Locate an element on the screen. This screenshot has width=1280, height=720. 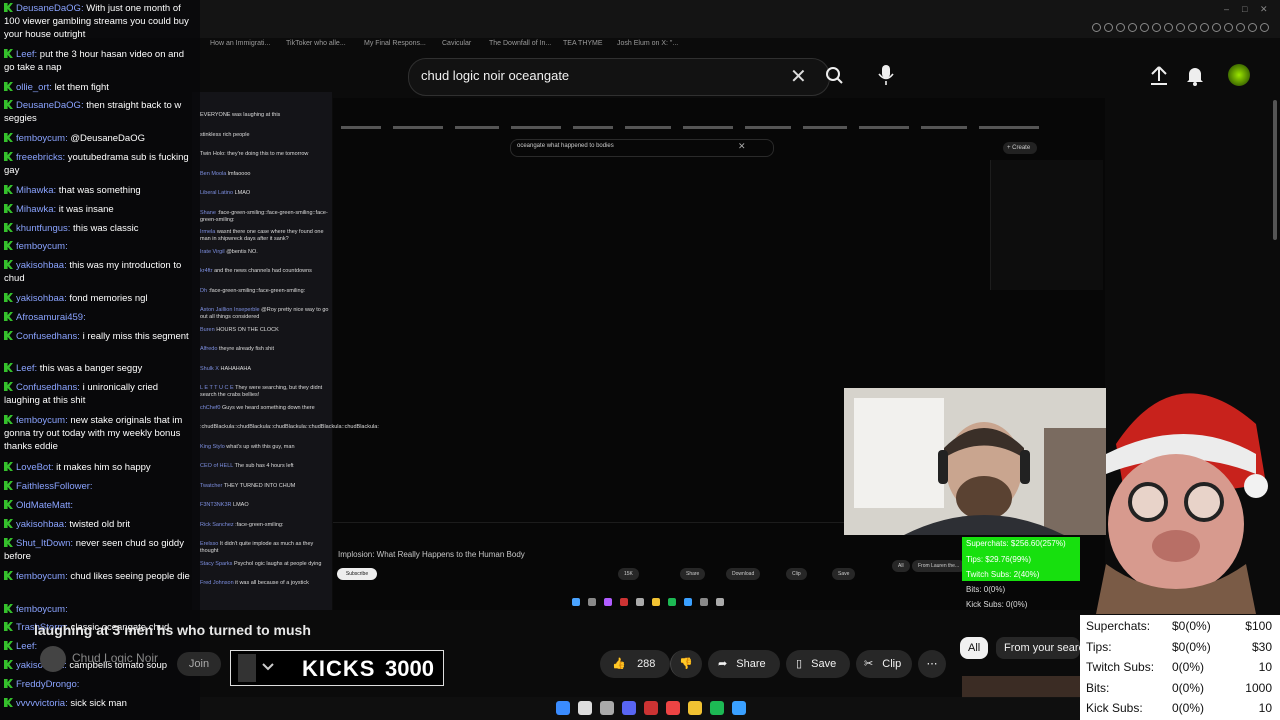
more-actions-button: ⋯ is located at coordinates (932, 664).